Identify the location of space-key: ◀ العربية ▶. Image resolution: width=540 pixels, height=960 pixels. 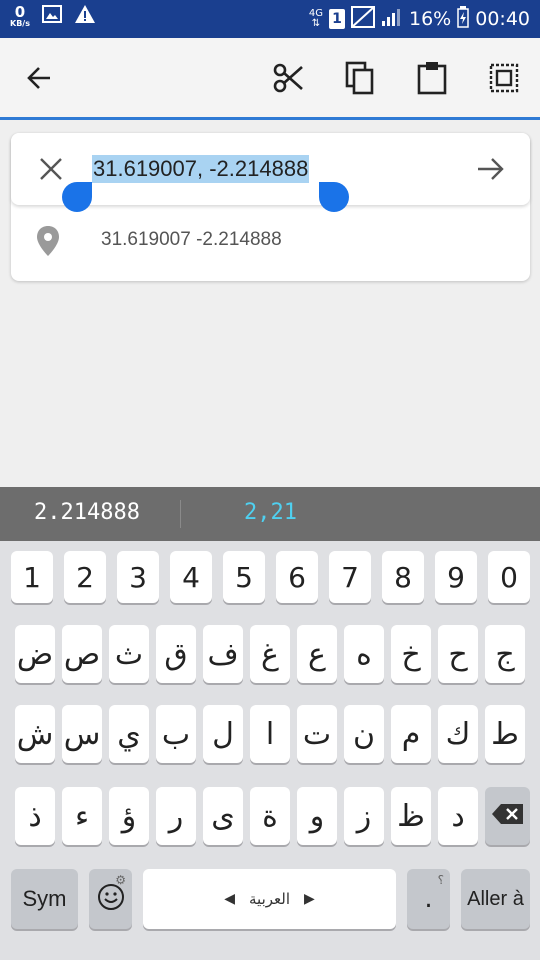
(269, 899).